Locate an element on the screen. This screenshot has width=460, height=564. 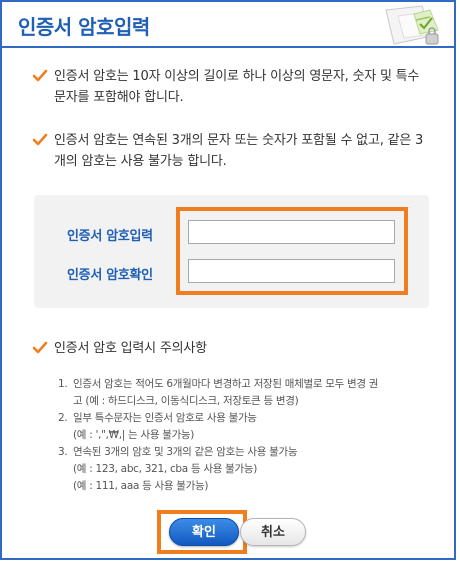
item-line: (예 : 123, abc, 321, cba 등 사용 불가능) is located at coordinates (165, 469).